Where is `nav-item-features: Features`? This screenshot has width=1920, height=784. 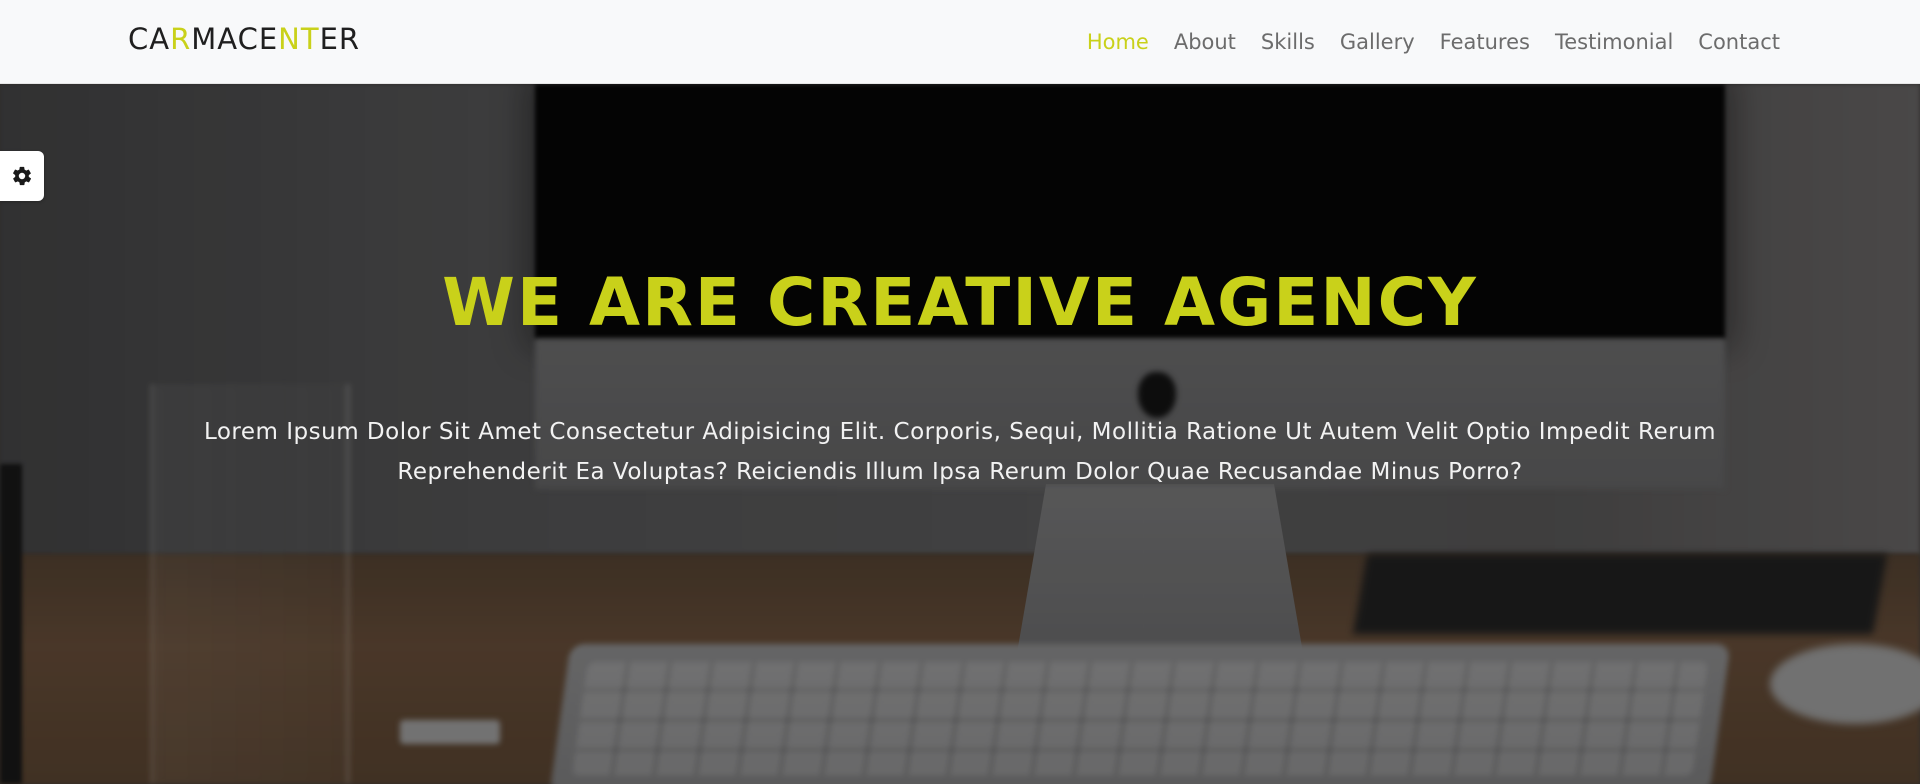 nav-item-features: Features is located at coordinates (1485, 42).